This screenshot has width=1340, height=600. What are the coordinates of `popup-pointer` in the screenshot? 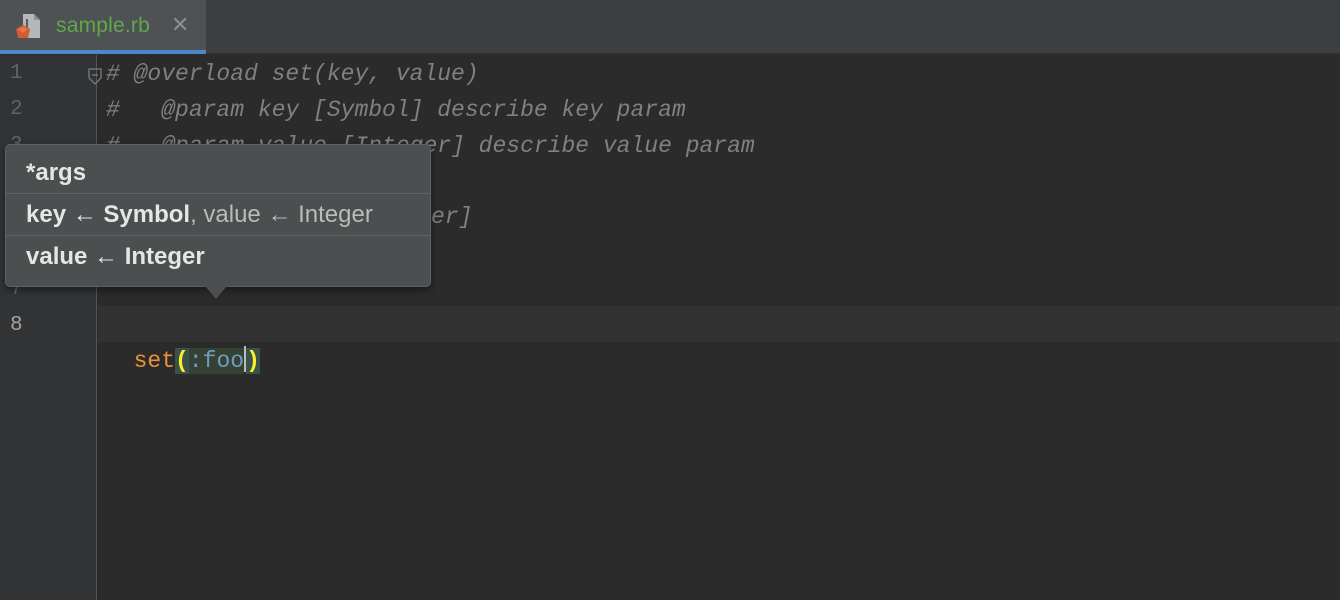 It's located at (216, 292).